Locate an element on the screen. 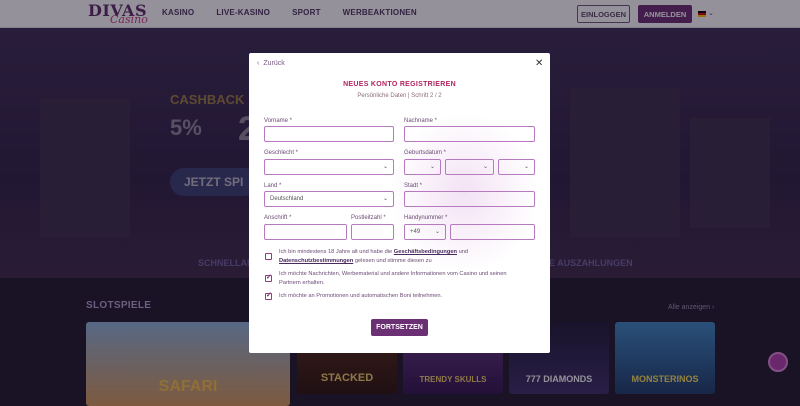  privacy-link: Datenschutzbestimmungen is located at coordinates (316, 261).